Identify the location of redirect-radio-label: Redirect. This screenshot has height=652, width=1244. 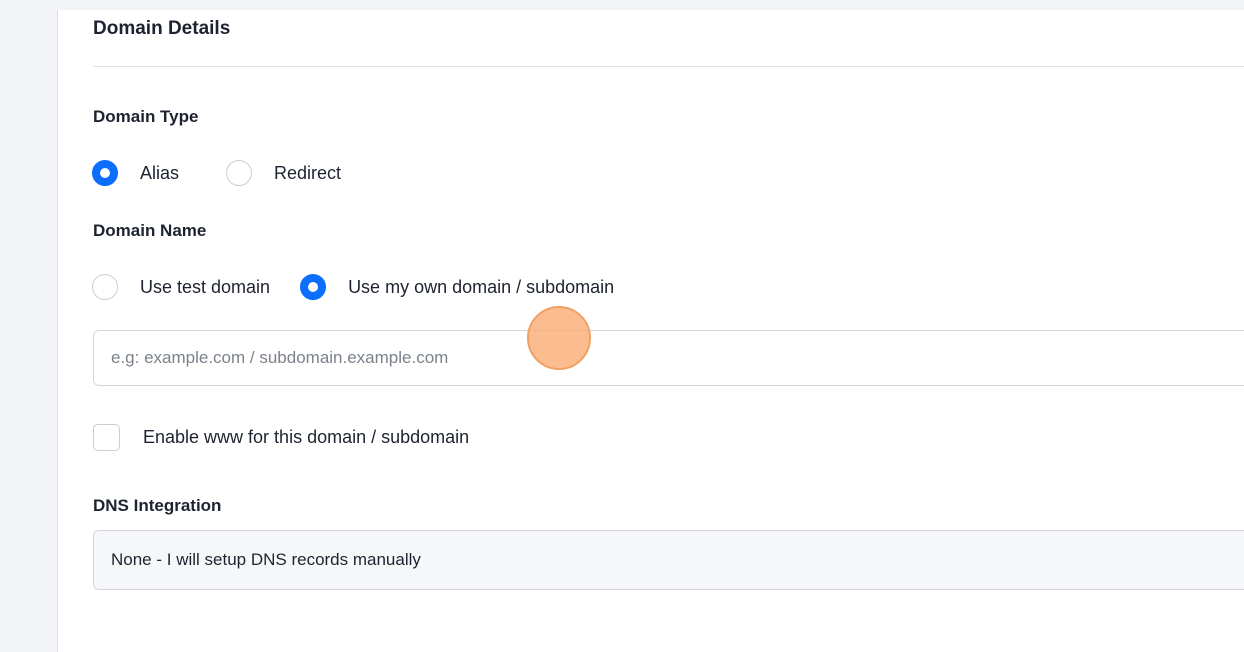
(308, 172).